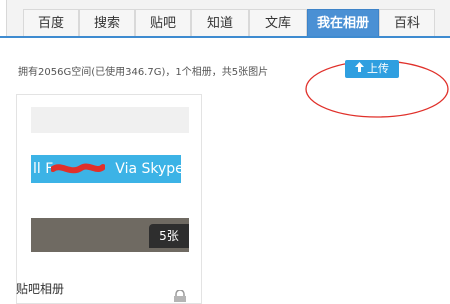 This screenshot has width=450, height=304. I want to click on photo-count-badge: 5张, so click(169, 236).